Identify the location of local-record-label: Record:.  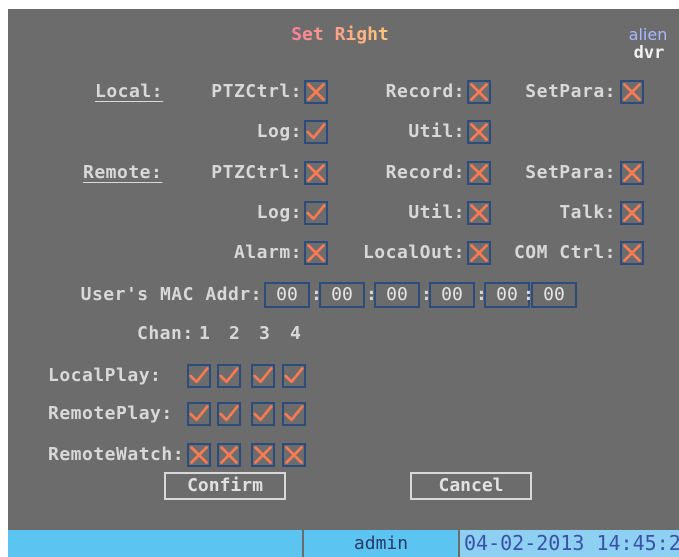
(425, 91).